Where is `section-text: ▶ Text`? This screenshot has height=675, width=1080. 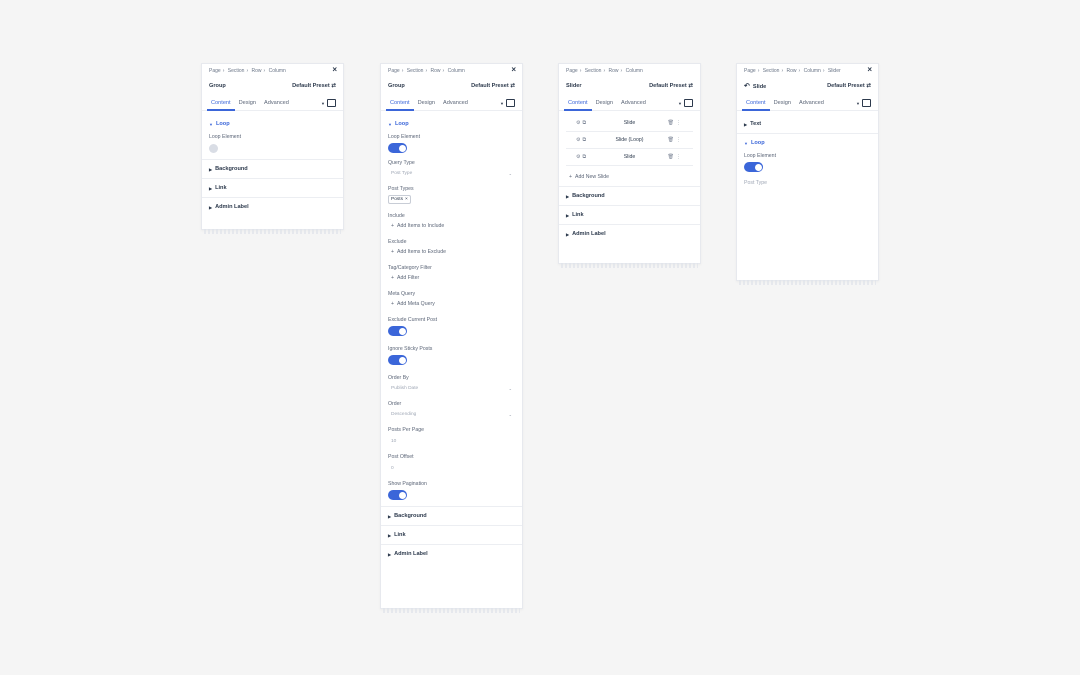
section-text: ▶ Text is located at coordinates (807, 124).